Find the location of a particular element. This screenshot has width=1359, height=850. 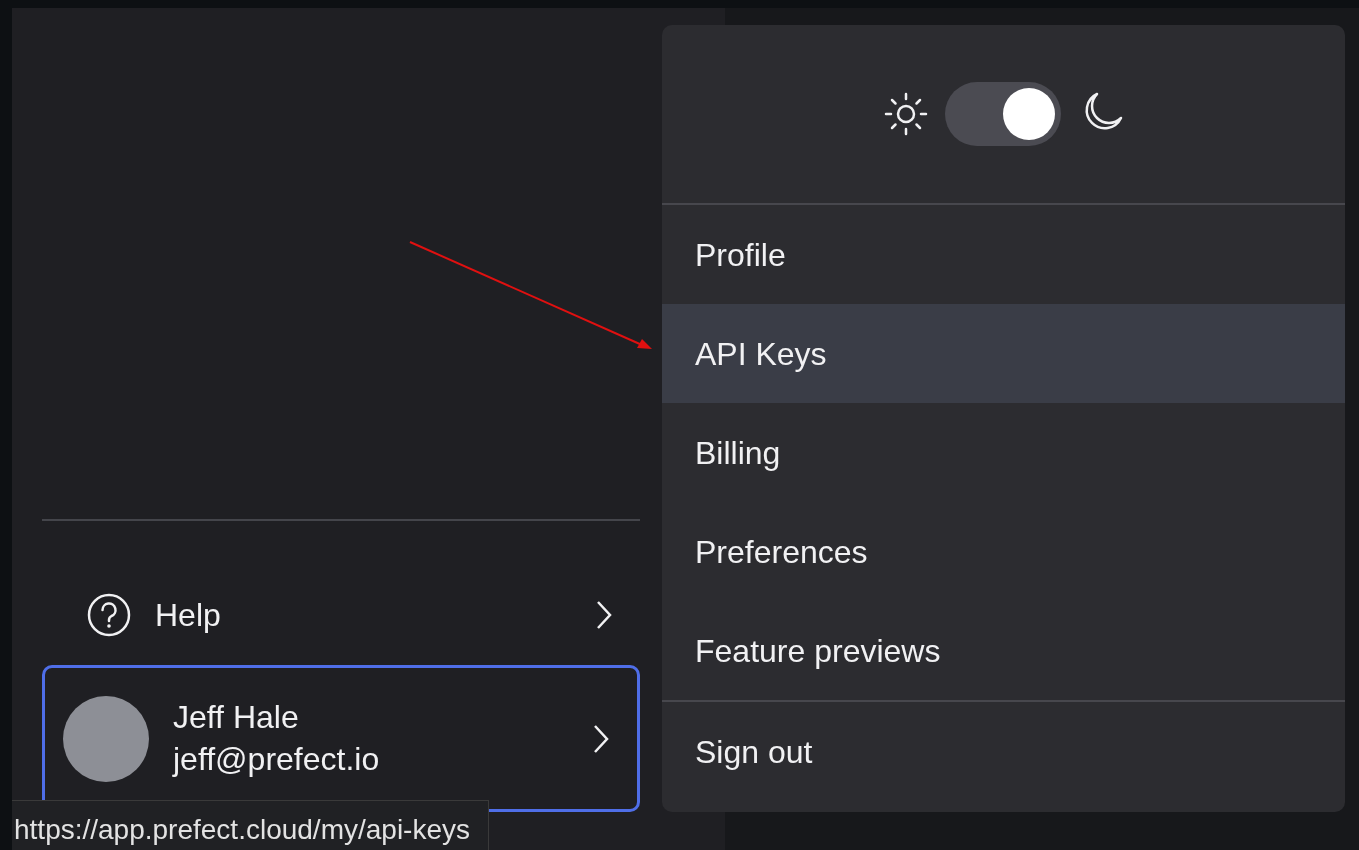

help-menu-item: Help is located at coordinates (341, 615).